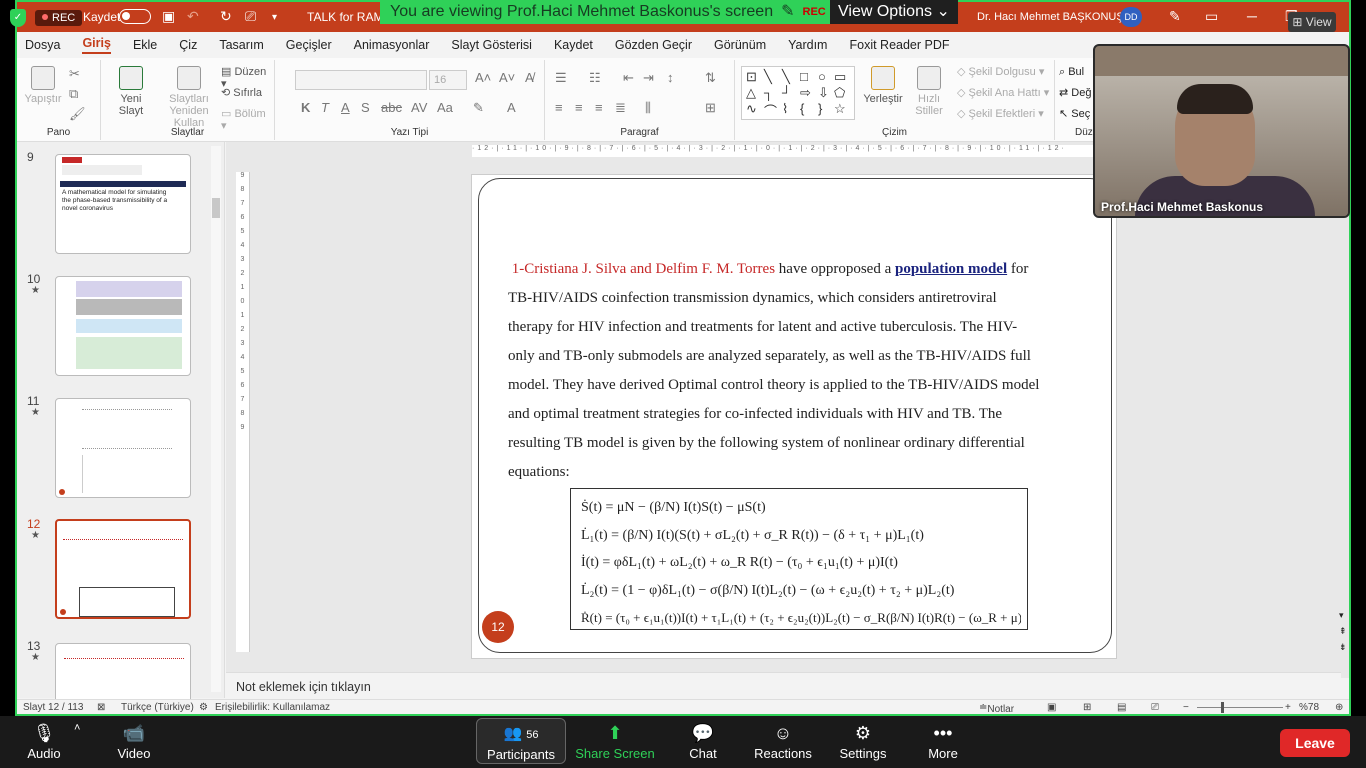 This screenshot has height=768, width=1366. What do you see at coordinates (1211, 16) in the screenshot?
I see `ribbon-display-icon: ▭` at bounding box center [1211, 16].